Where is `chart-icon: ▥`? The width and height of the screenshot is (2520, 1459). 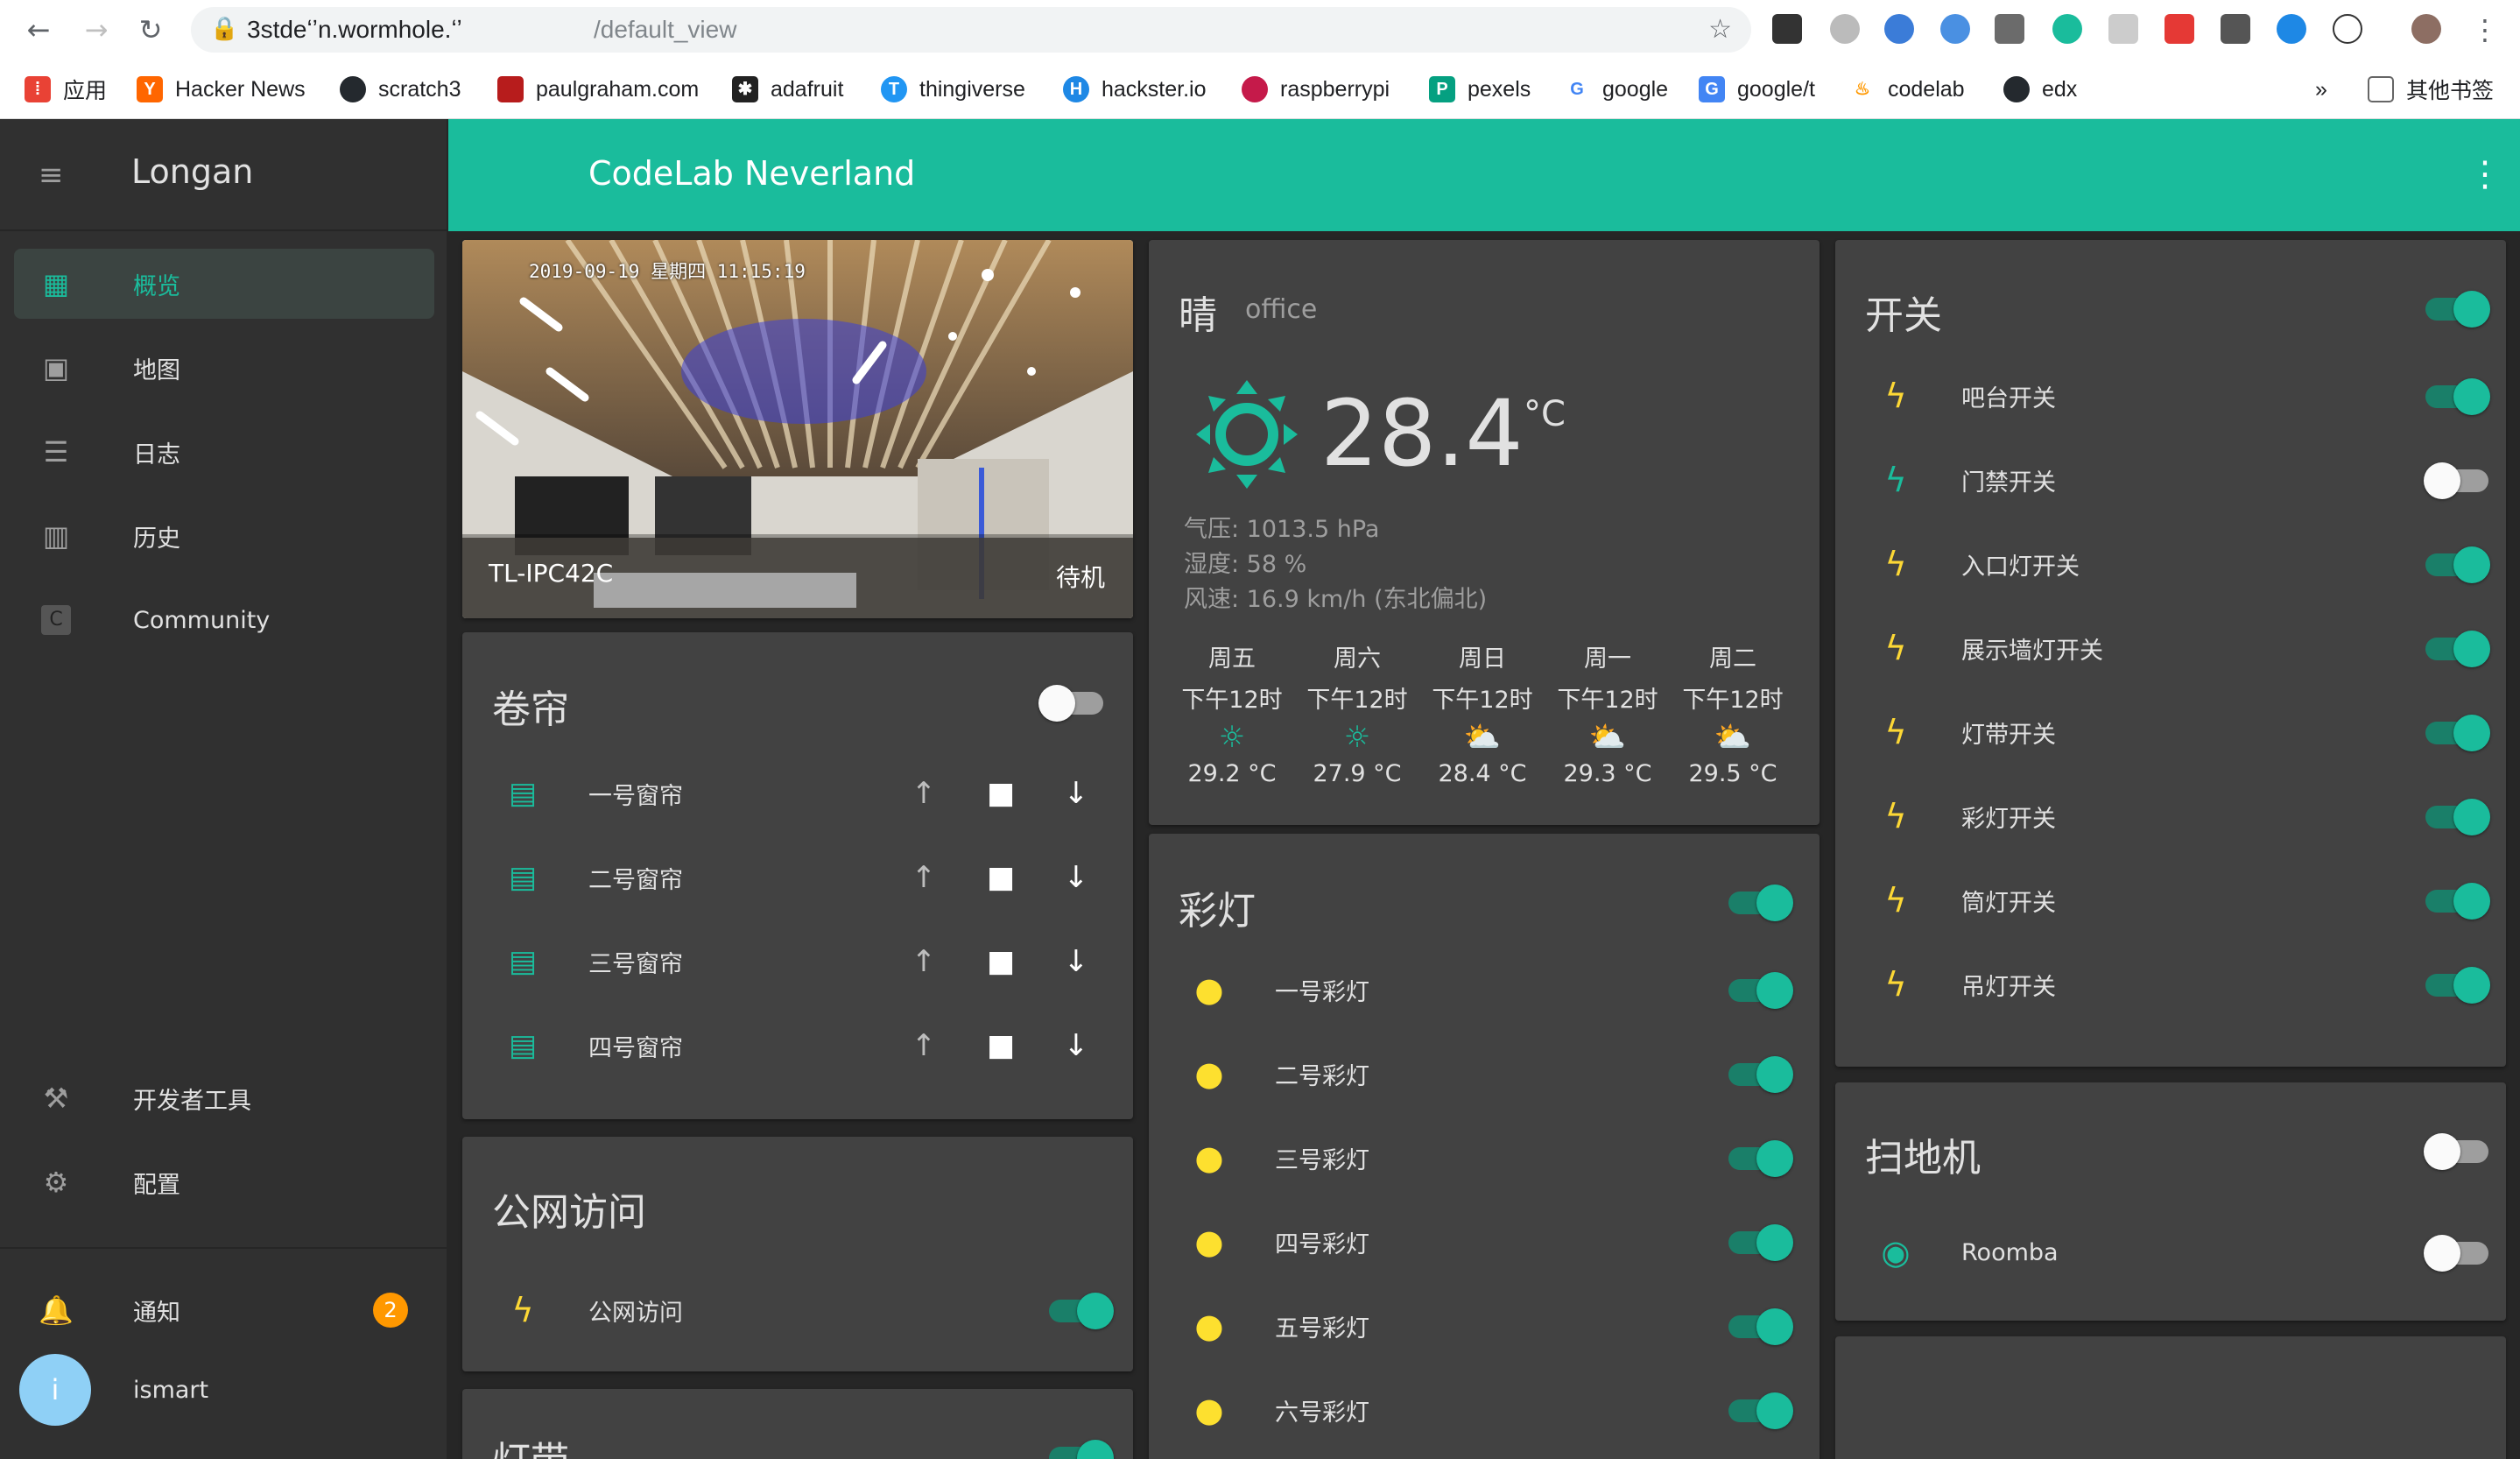
chart-icon: ▥ is located at coordinates (56, 536).